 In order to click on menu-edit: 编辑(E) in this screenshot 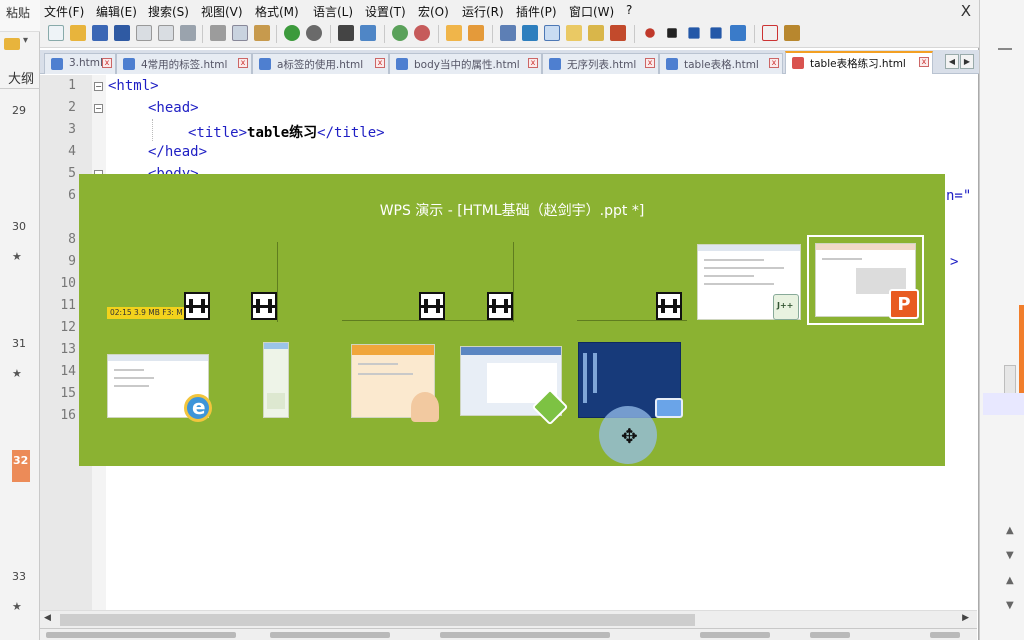, I will do `click(116, 11)`.